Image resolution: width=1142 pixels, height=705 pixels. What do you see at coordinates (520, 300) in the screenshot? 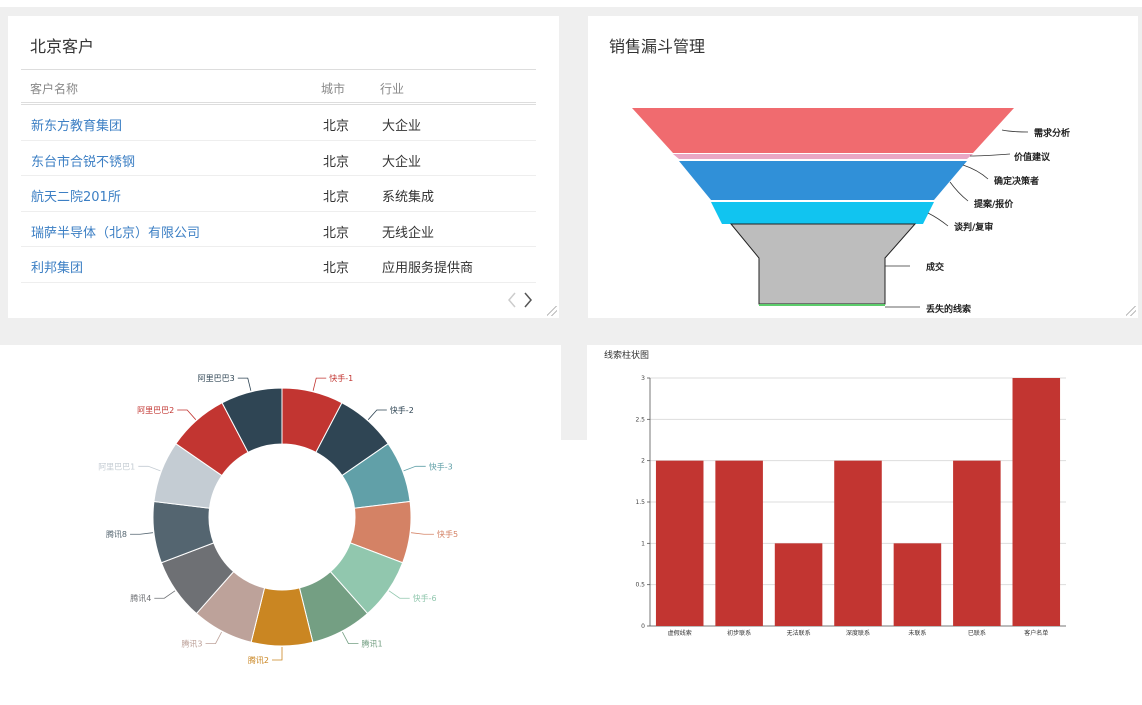
I see `pagination` at bounding box center [520, 300].